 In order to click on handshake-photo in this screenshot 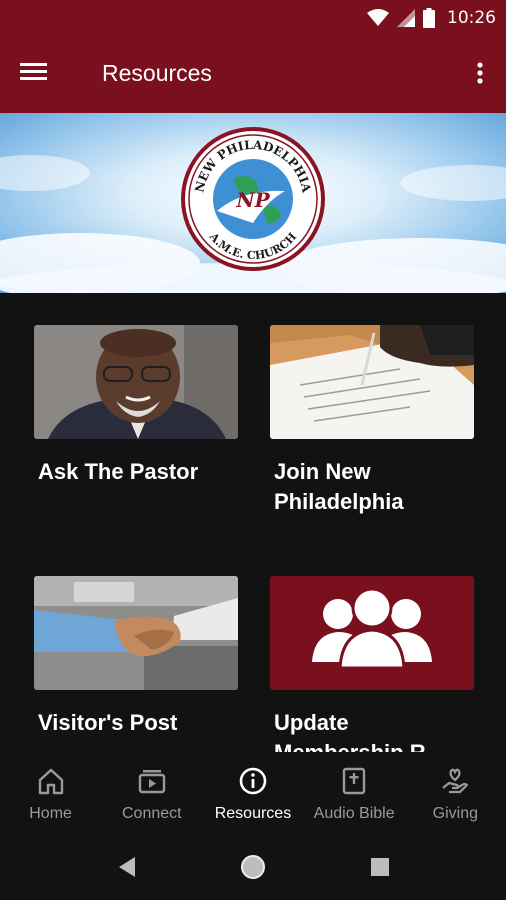, I will do `click(136, 633)`.